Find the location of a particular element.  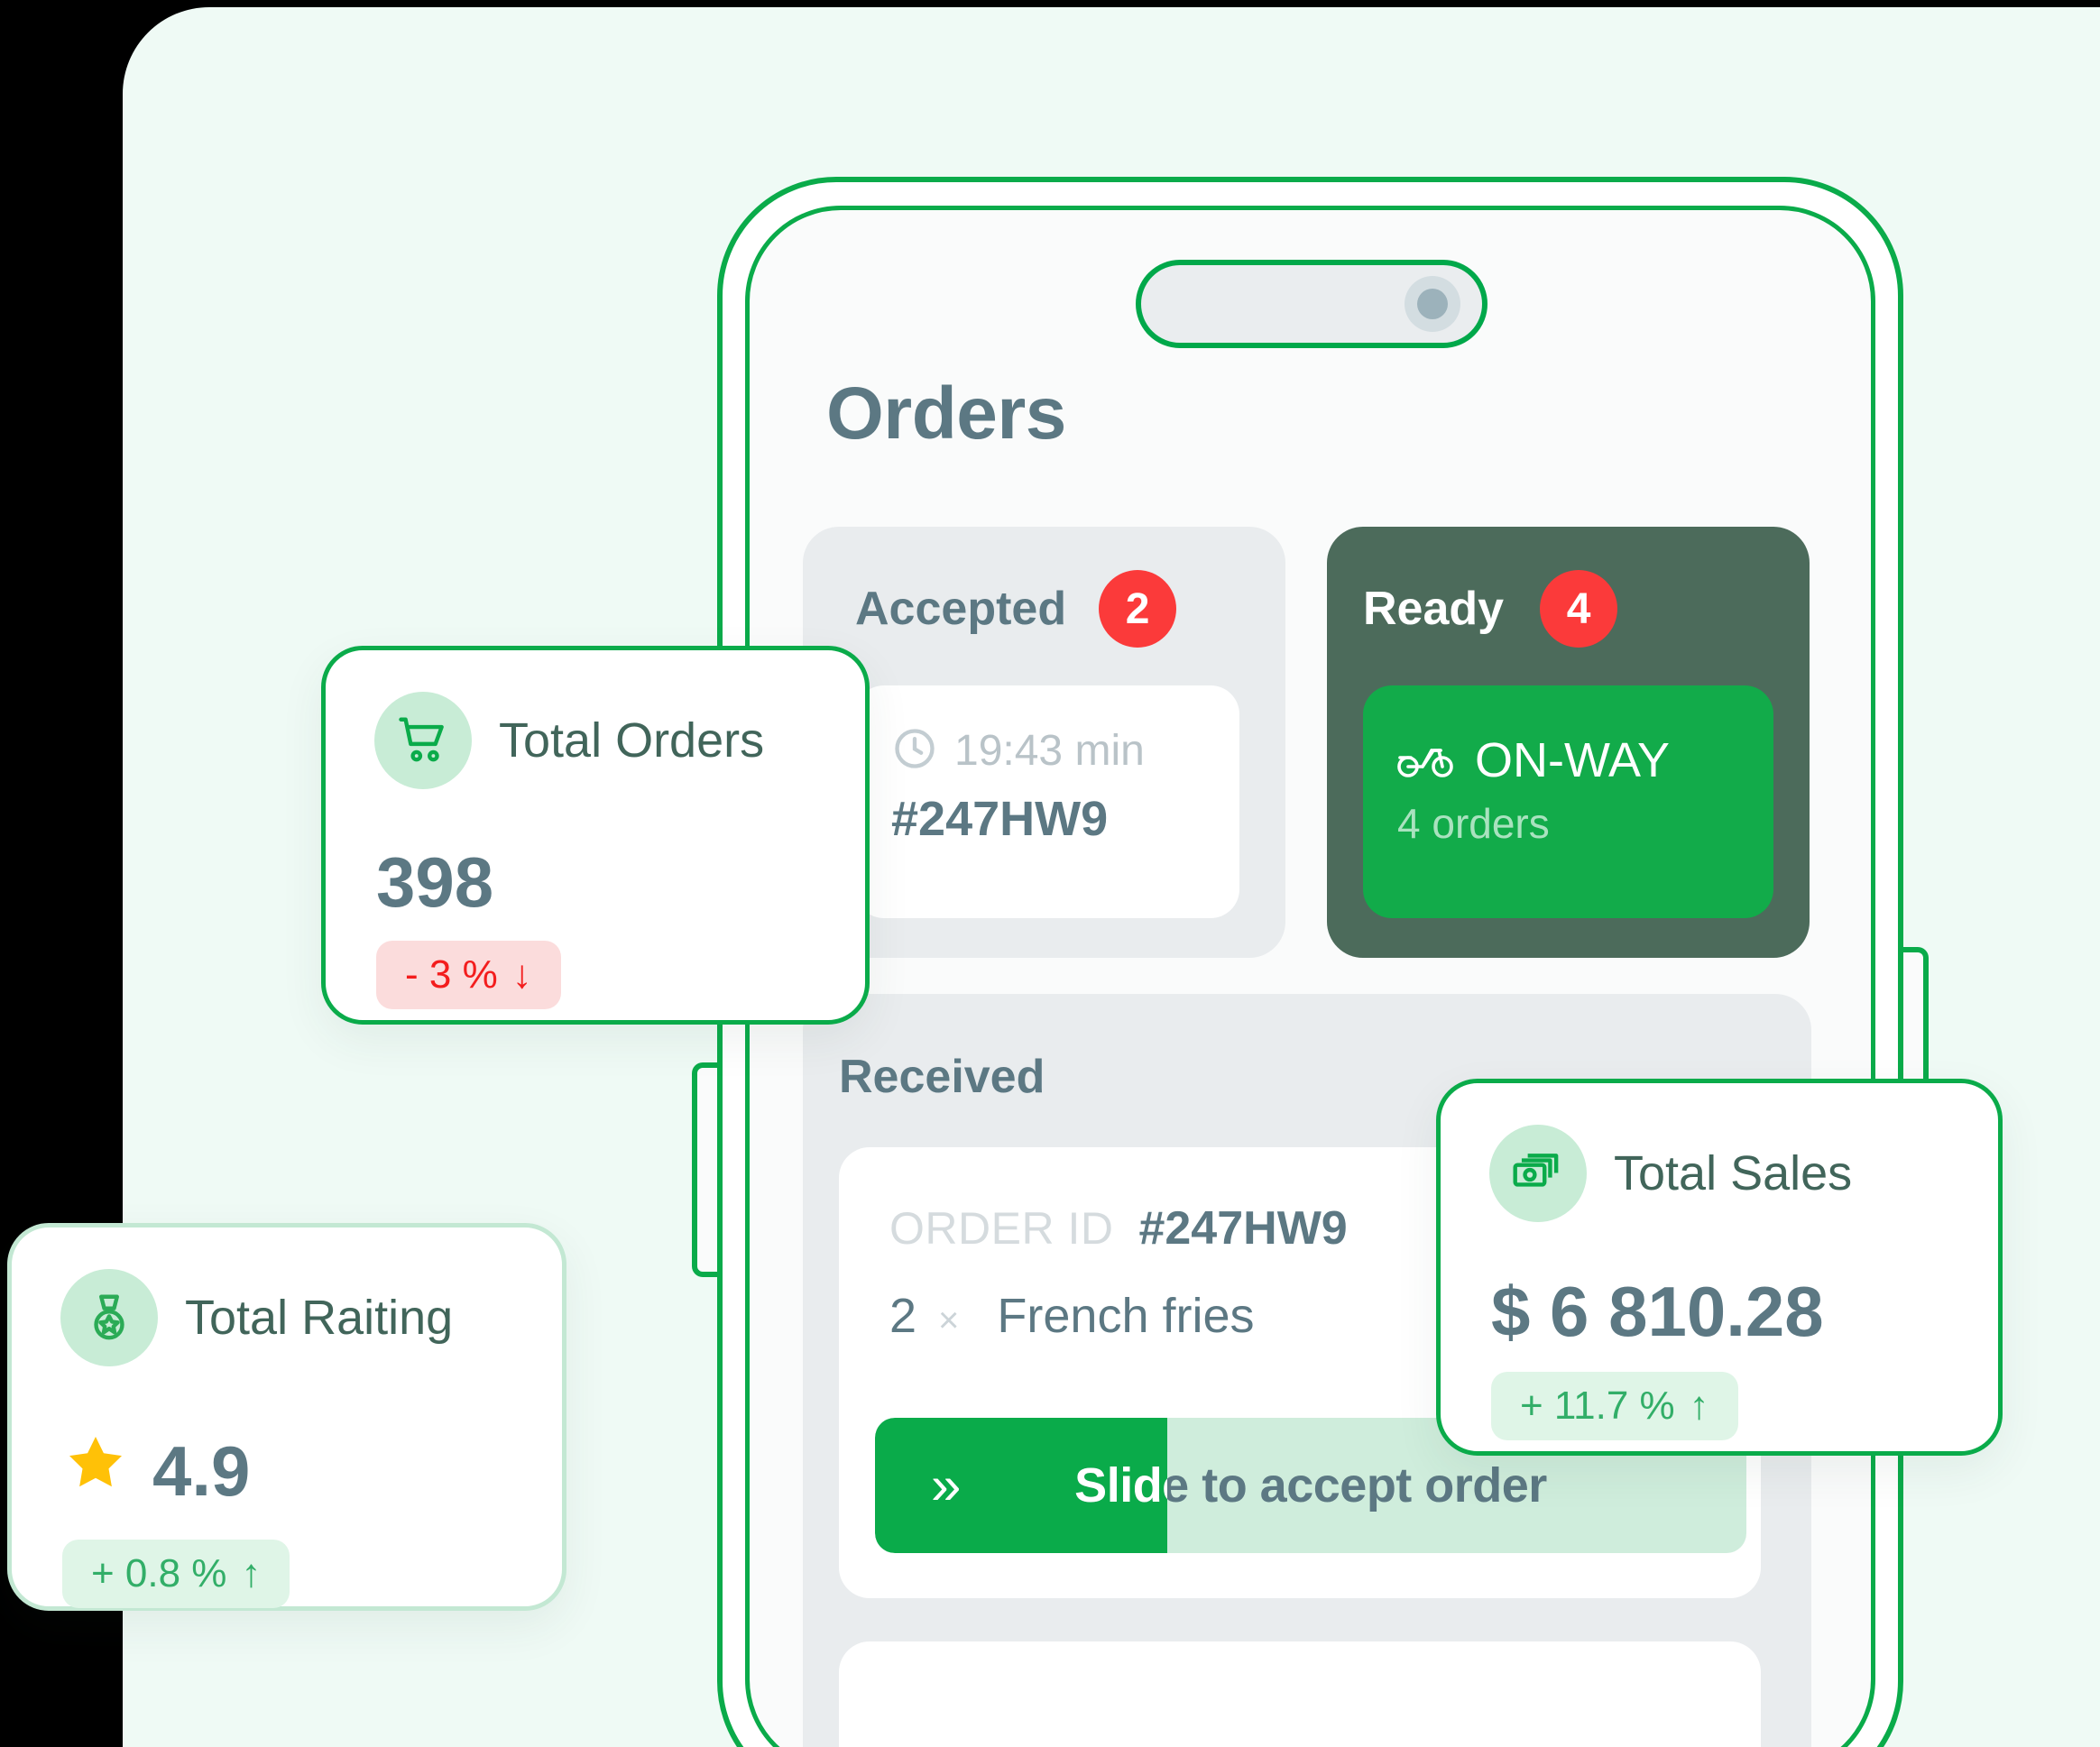

on-way-label: ON-WAY is located at coordinates (1572, 760).